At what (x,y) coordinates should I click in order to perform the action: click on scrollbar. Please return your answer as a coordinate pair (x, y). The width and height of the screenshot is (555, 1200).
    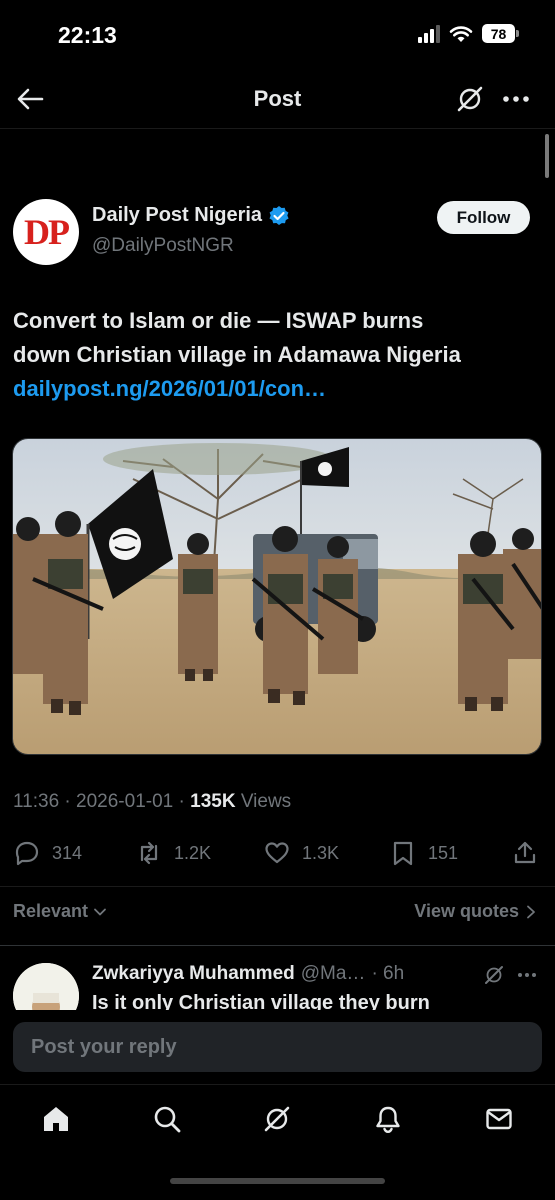
    Looking at the image, I should click on (547, 156).